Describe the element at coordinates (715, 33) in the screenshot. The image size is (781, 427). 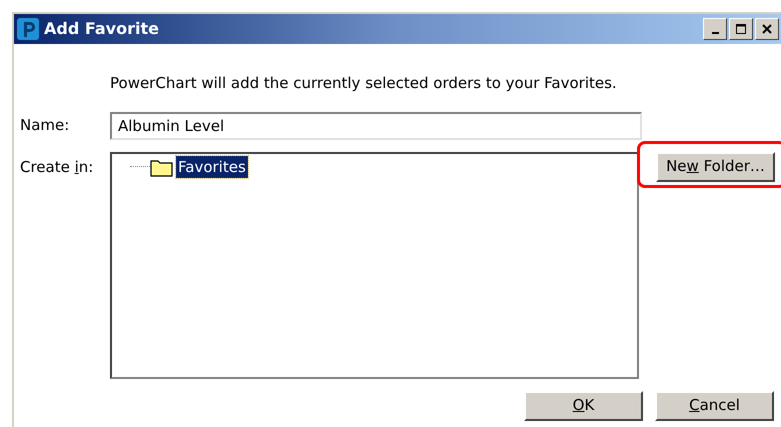
I see `minimize-icon` at that location.